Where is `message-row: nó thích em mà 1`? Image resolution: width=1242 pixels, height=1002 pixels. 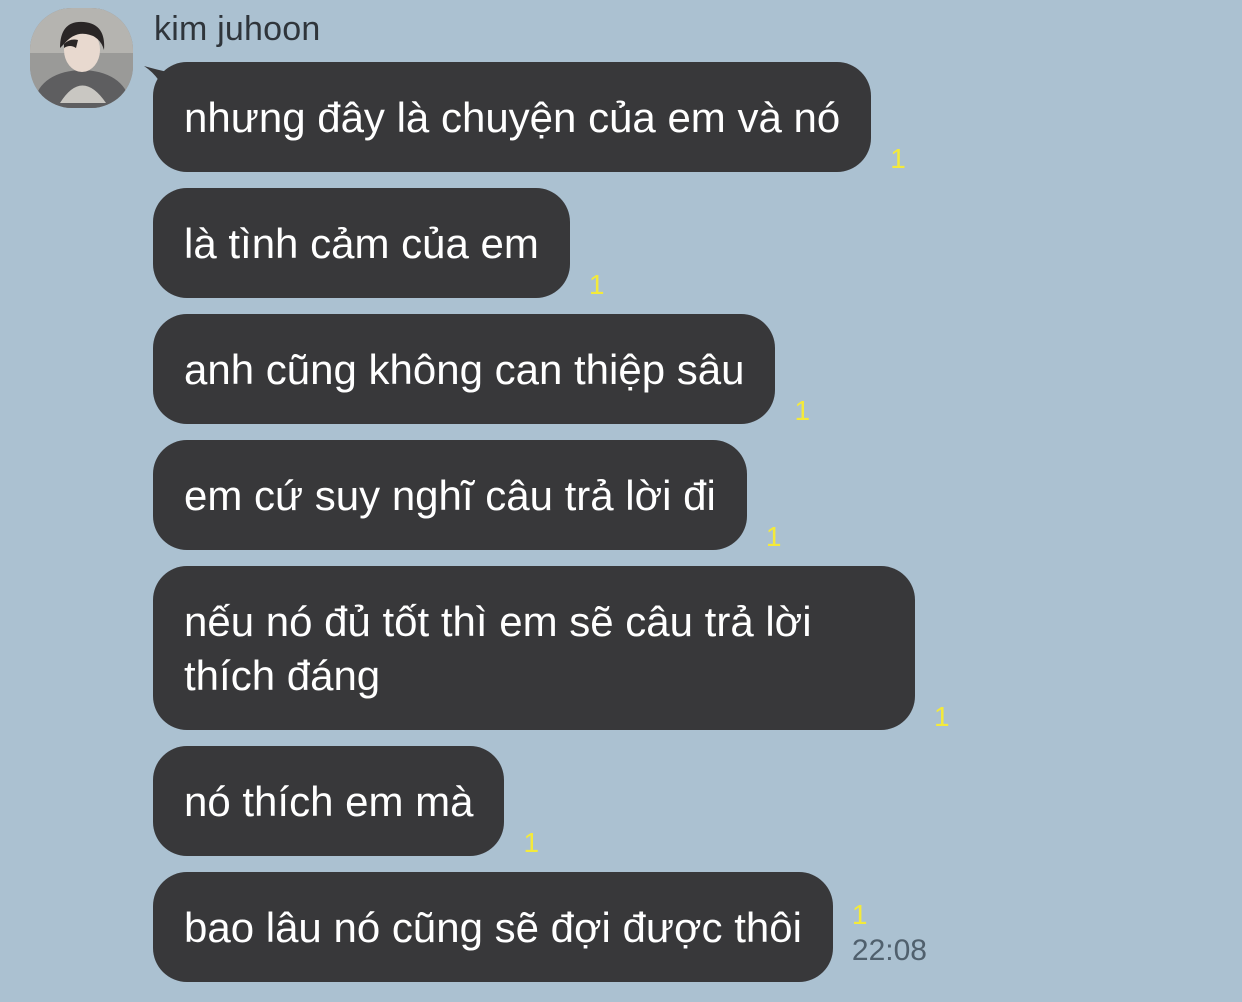 message-row: nó thích em mà 1 is located at coordinates (346, 802).